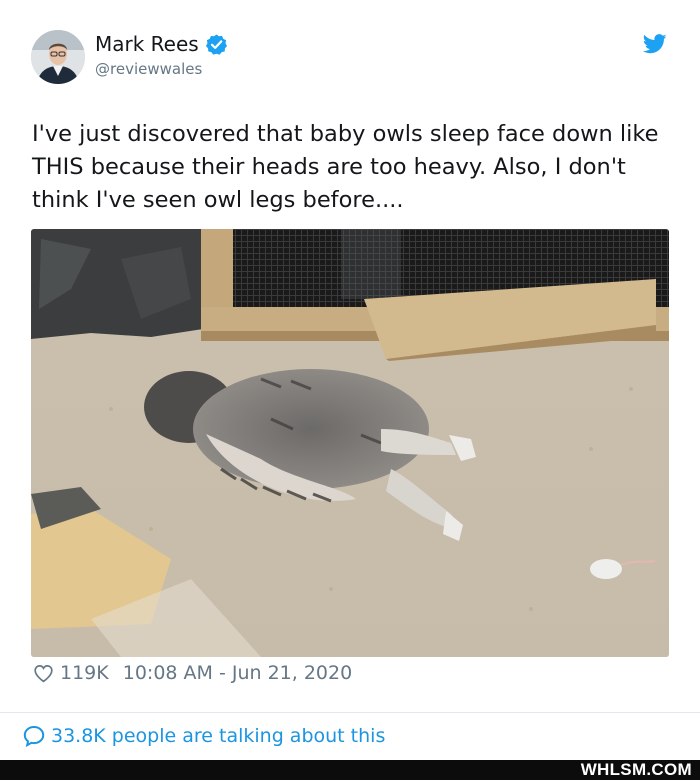 This screenshot has height=780, width=700. I want to click on divider, so click(350, 712).